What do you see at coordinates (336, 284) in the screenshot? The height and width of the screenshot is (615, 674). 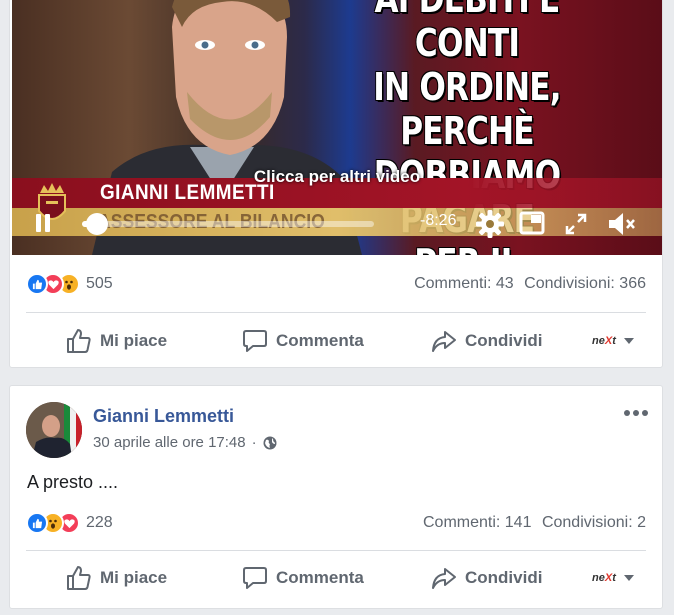 I see `reactions-row: 505 Commenti: 43 Condivisioni: 366` at bounding box center [336, 284].